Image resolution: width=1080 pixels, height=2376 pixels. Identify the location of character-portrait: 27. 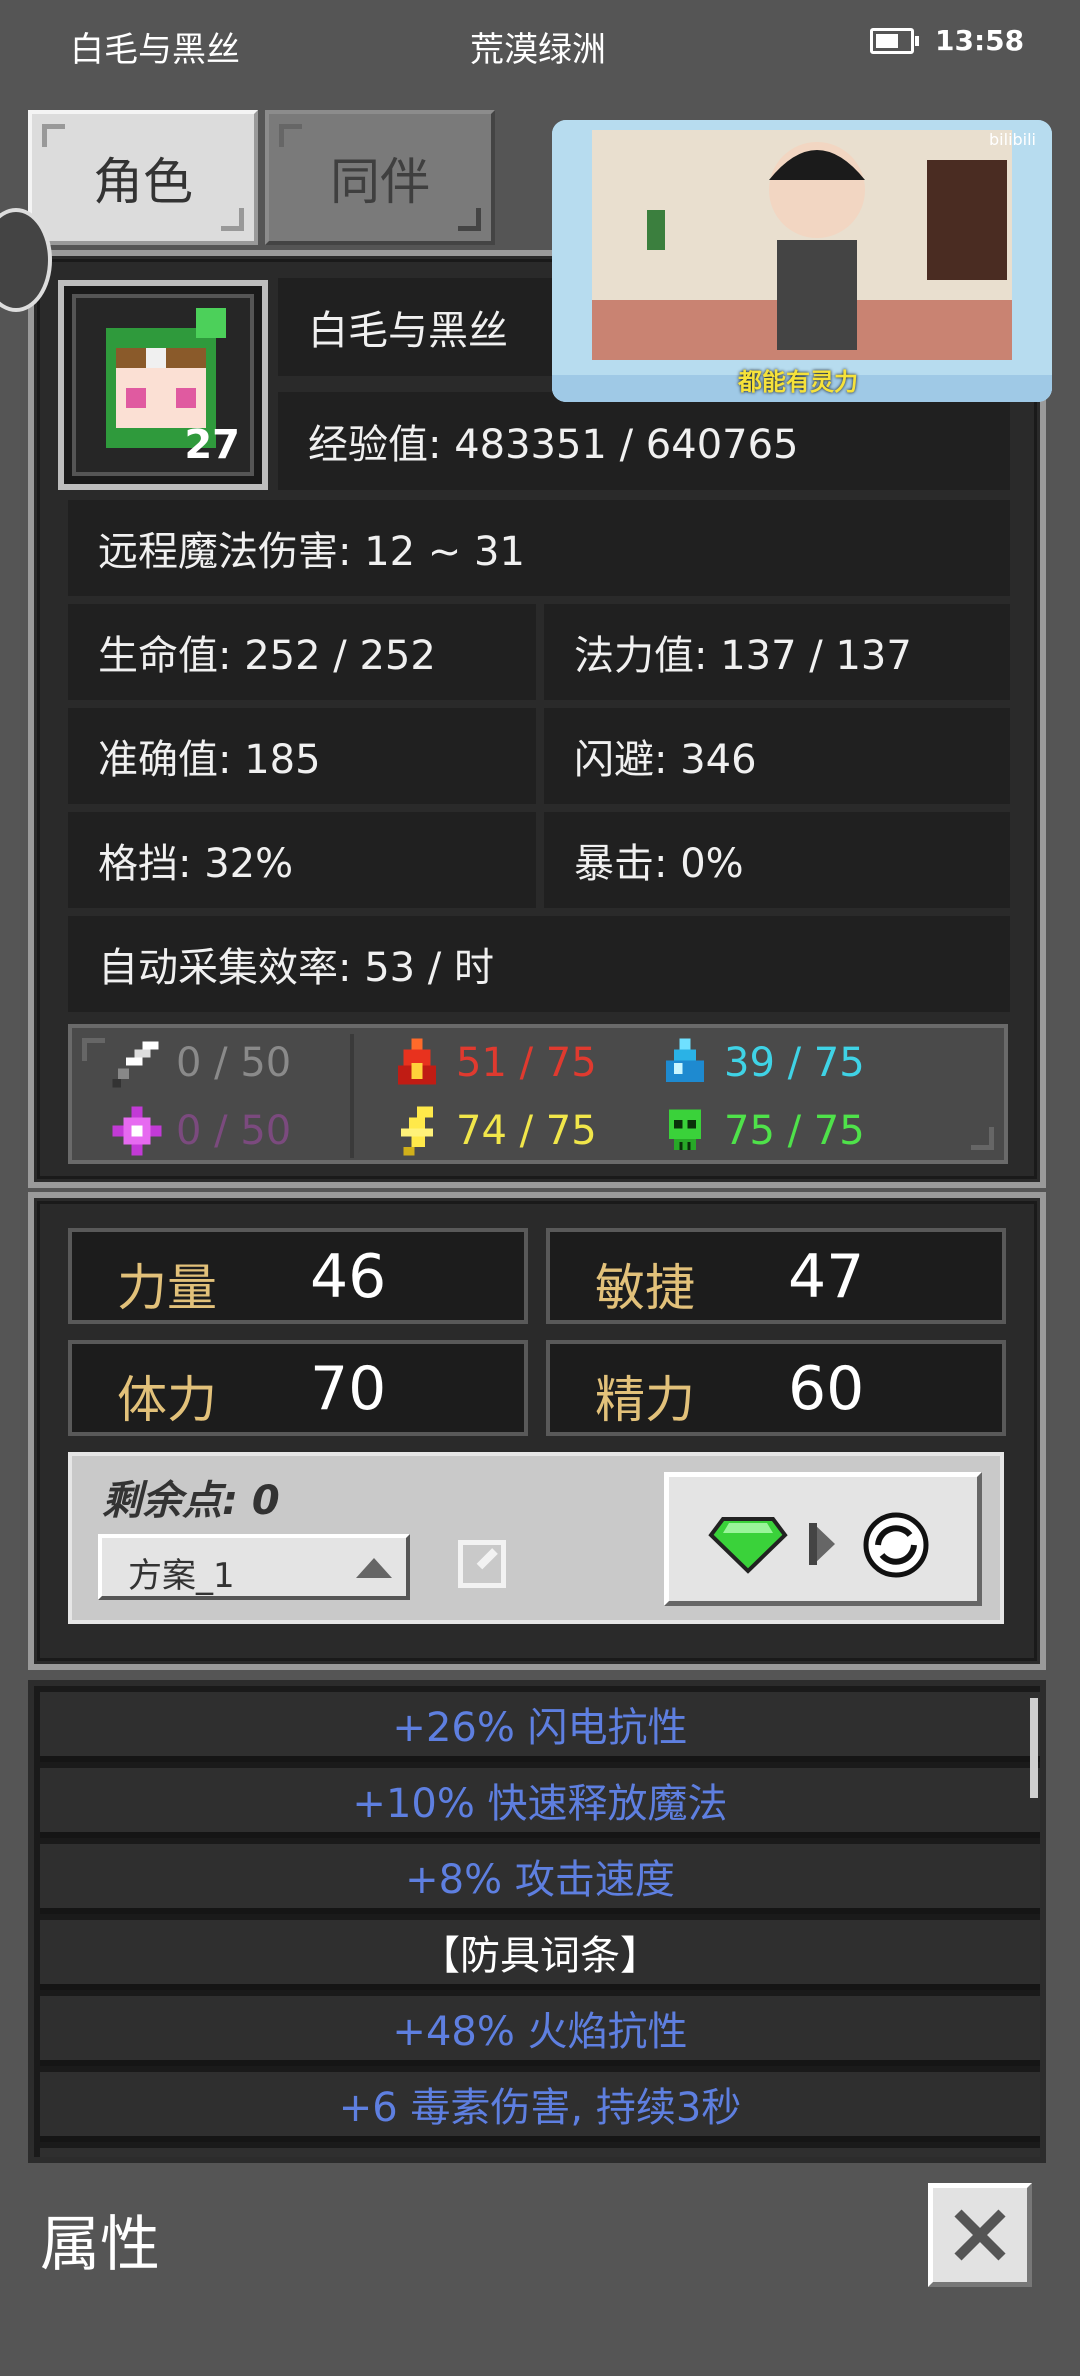
(163, 385).